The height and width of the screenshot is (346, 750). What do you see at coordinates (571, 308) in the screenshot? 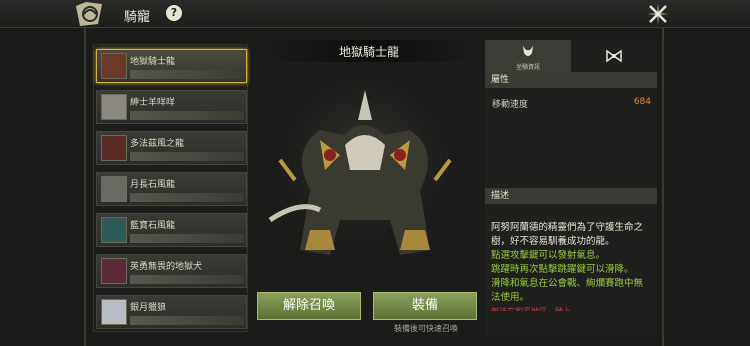
I see `description-warning: 無法在和平地區，騎上` at bounding box center [571, 308].